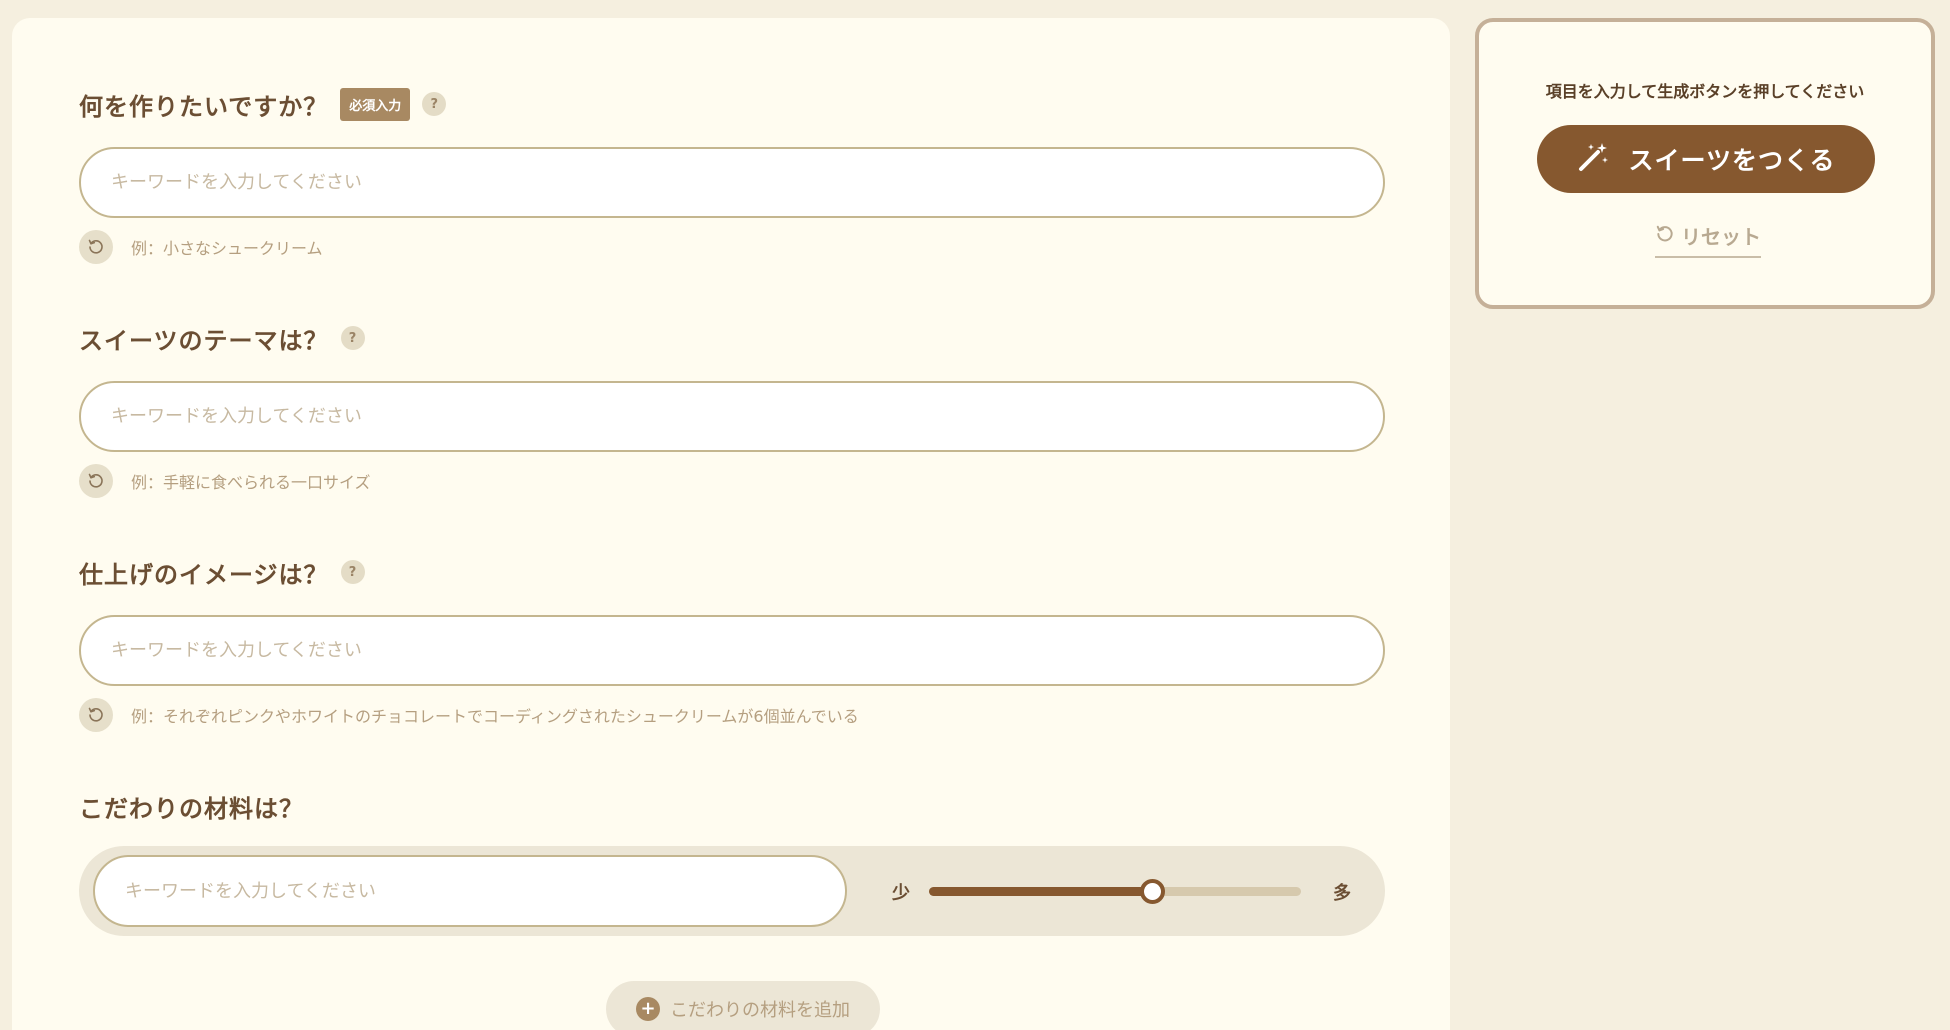  I want to click on theme-input, so click(732, 416).